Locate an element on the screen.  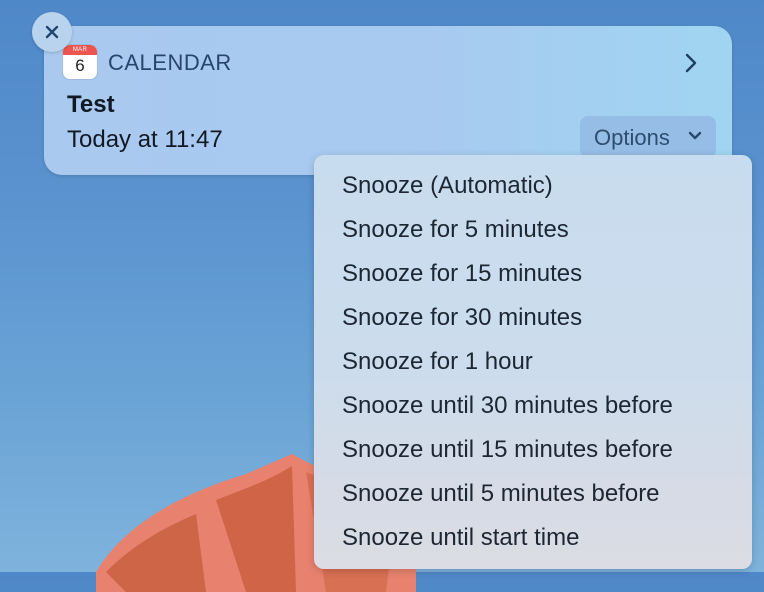
app-name-label: CALENDAR is located at coordinates (170, 62).